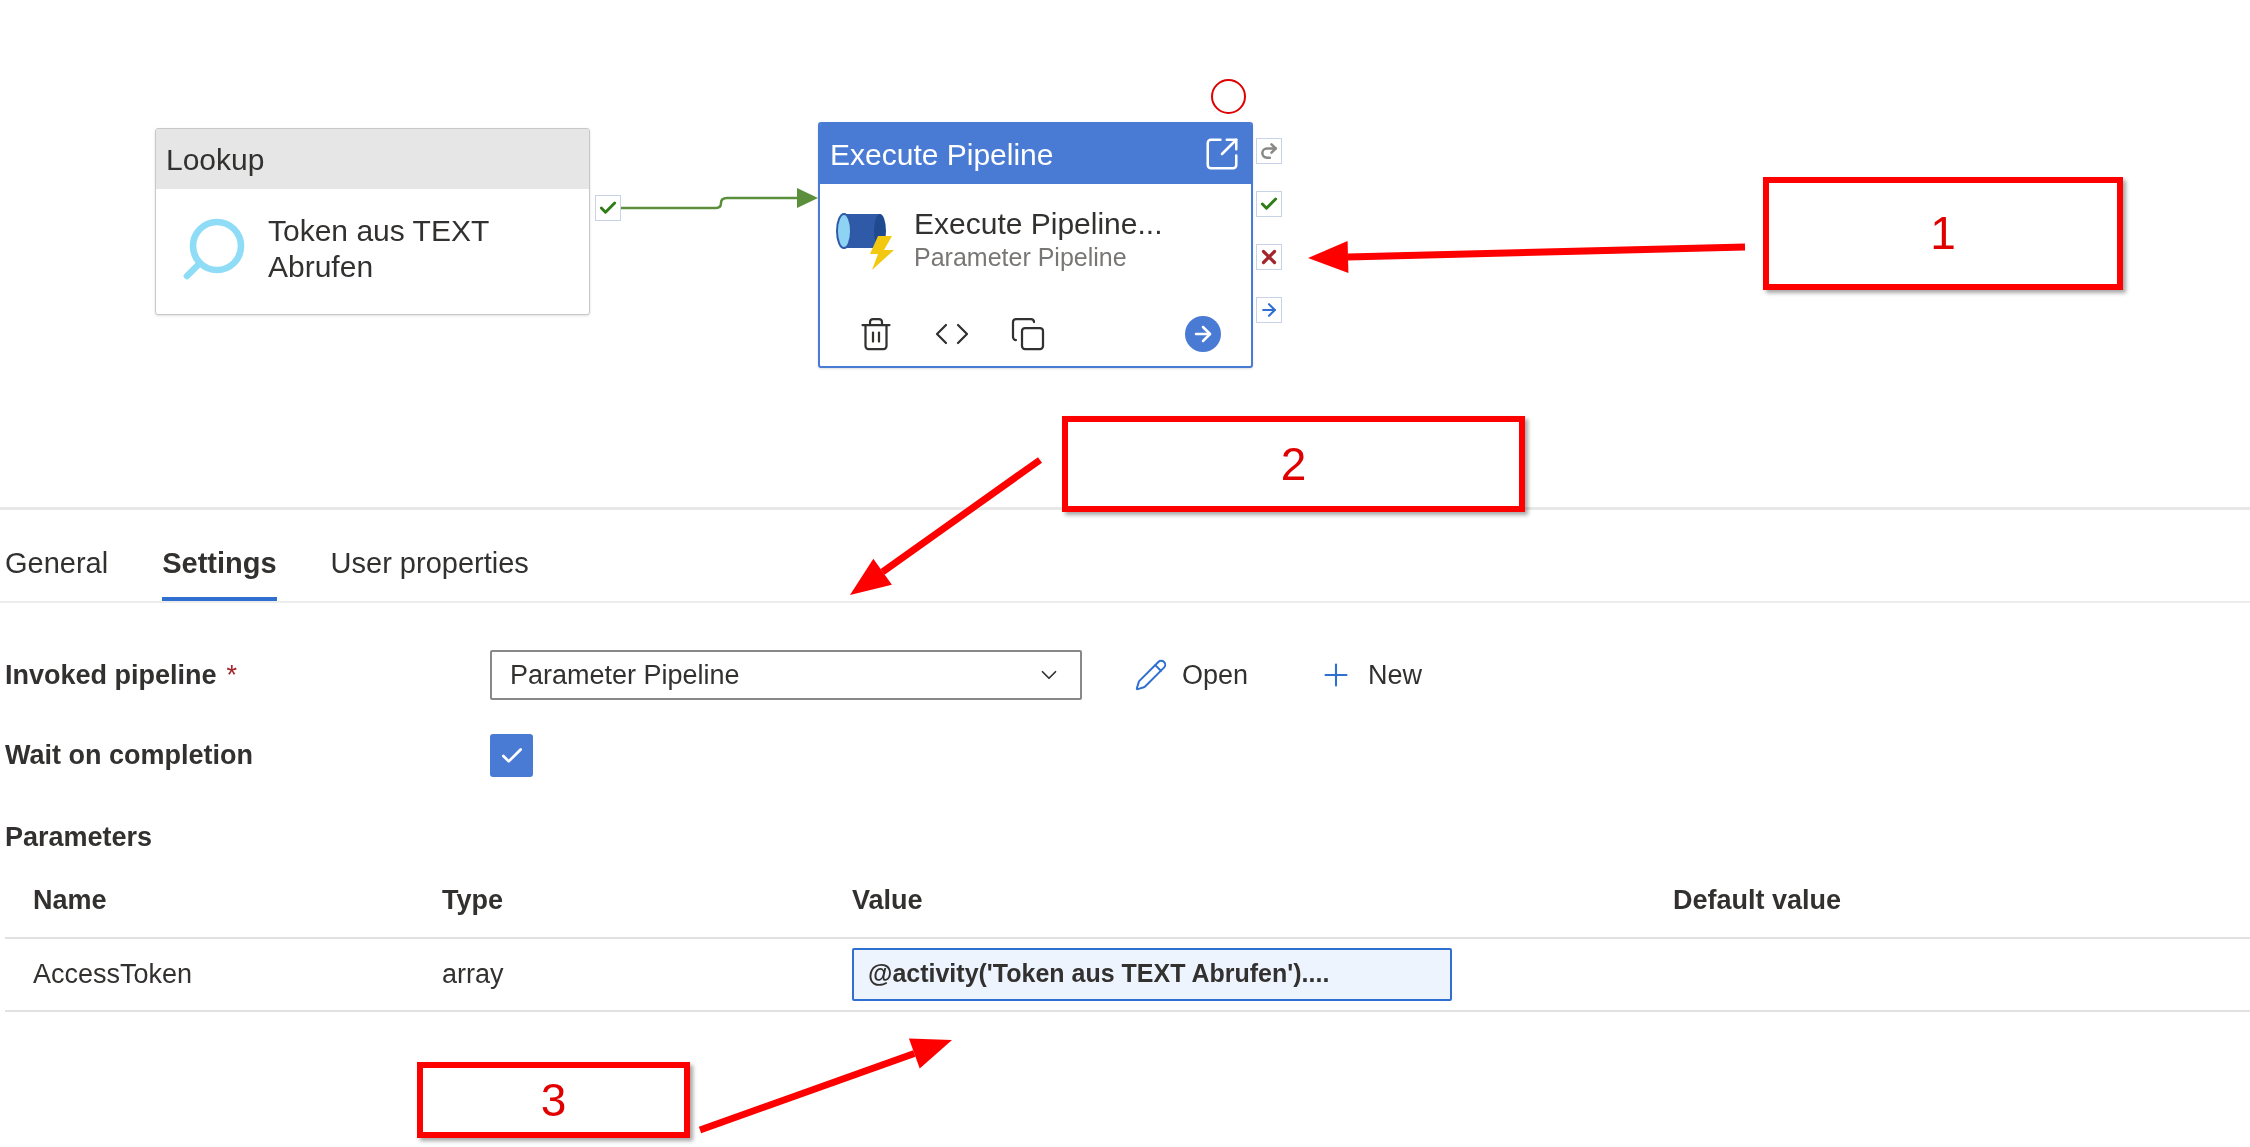 The image size is (2250, 1147). Describe the element at coordinates (219, 571) in the screenshot. I see `tab: Settings` at that location.